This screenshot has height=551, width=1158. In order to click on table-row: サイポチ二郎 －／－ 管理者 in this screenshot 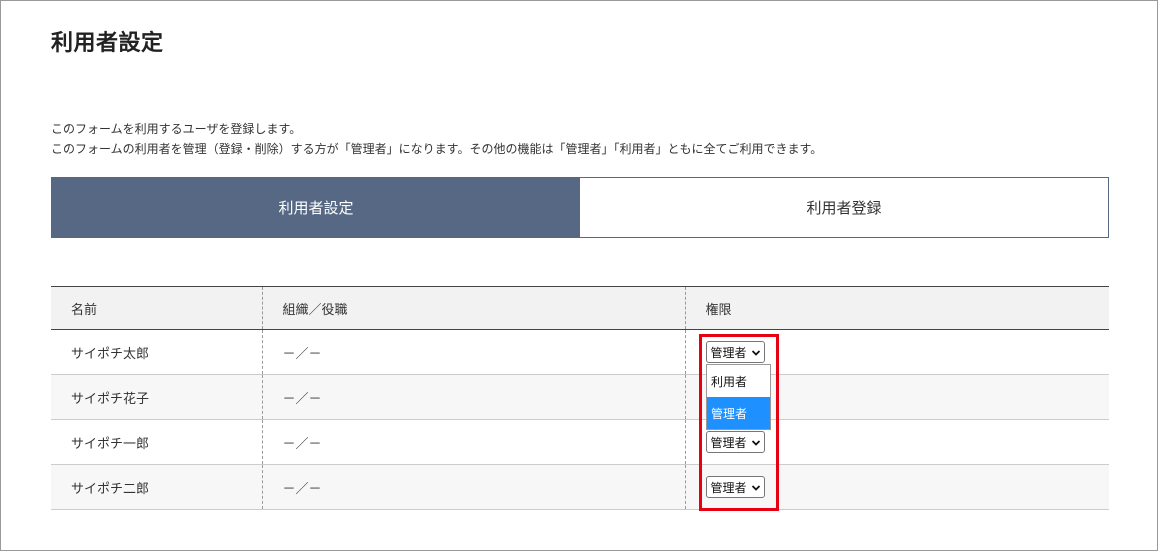, I will do `click(580, 487)`.